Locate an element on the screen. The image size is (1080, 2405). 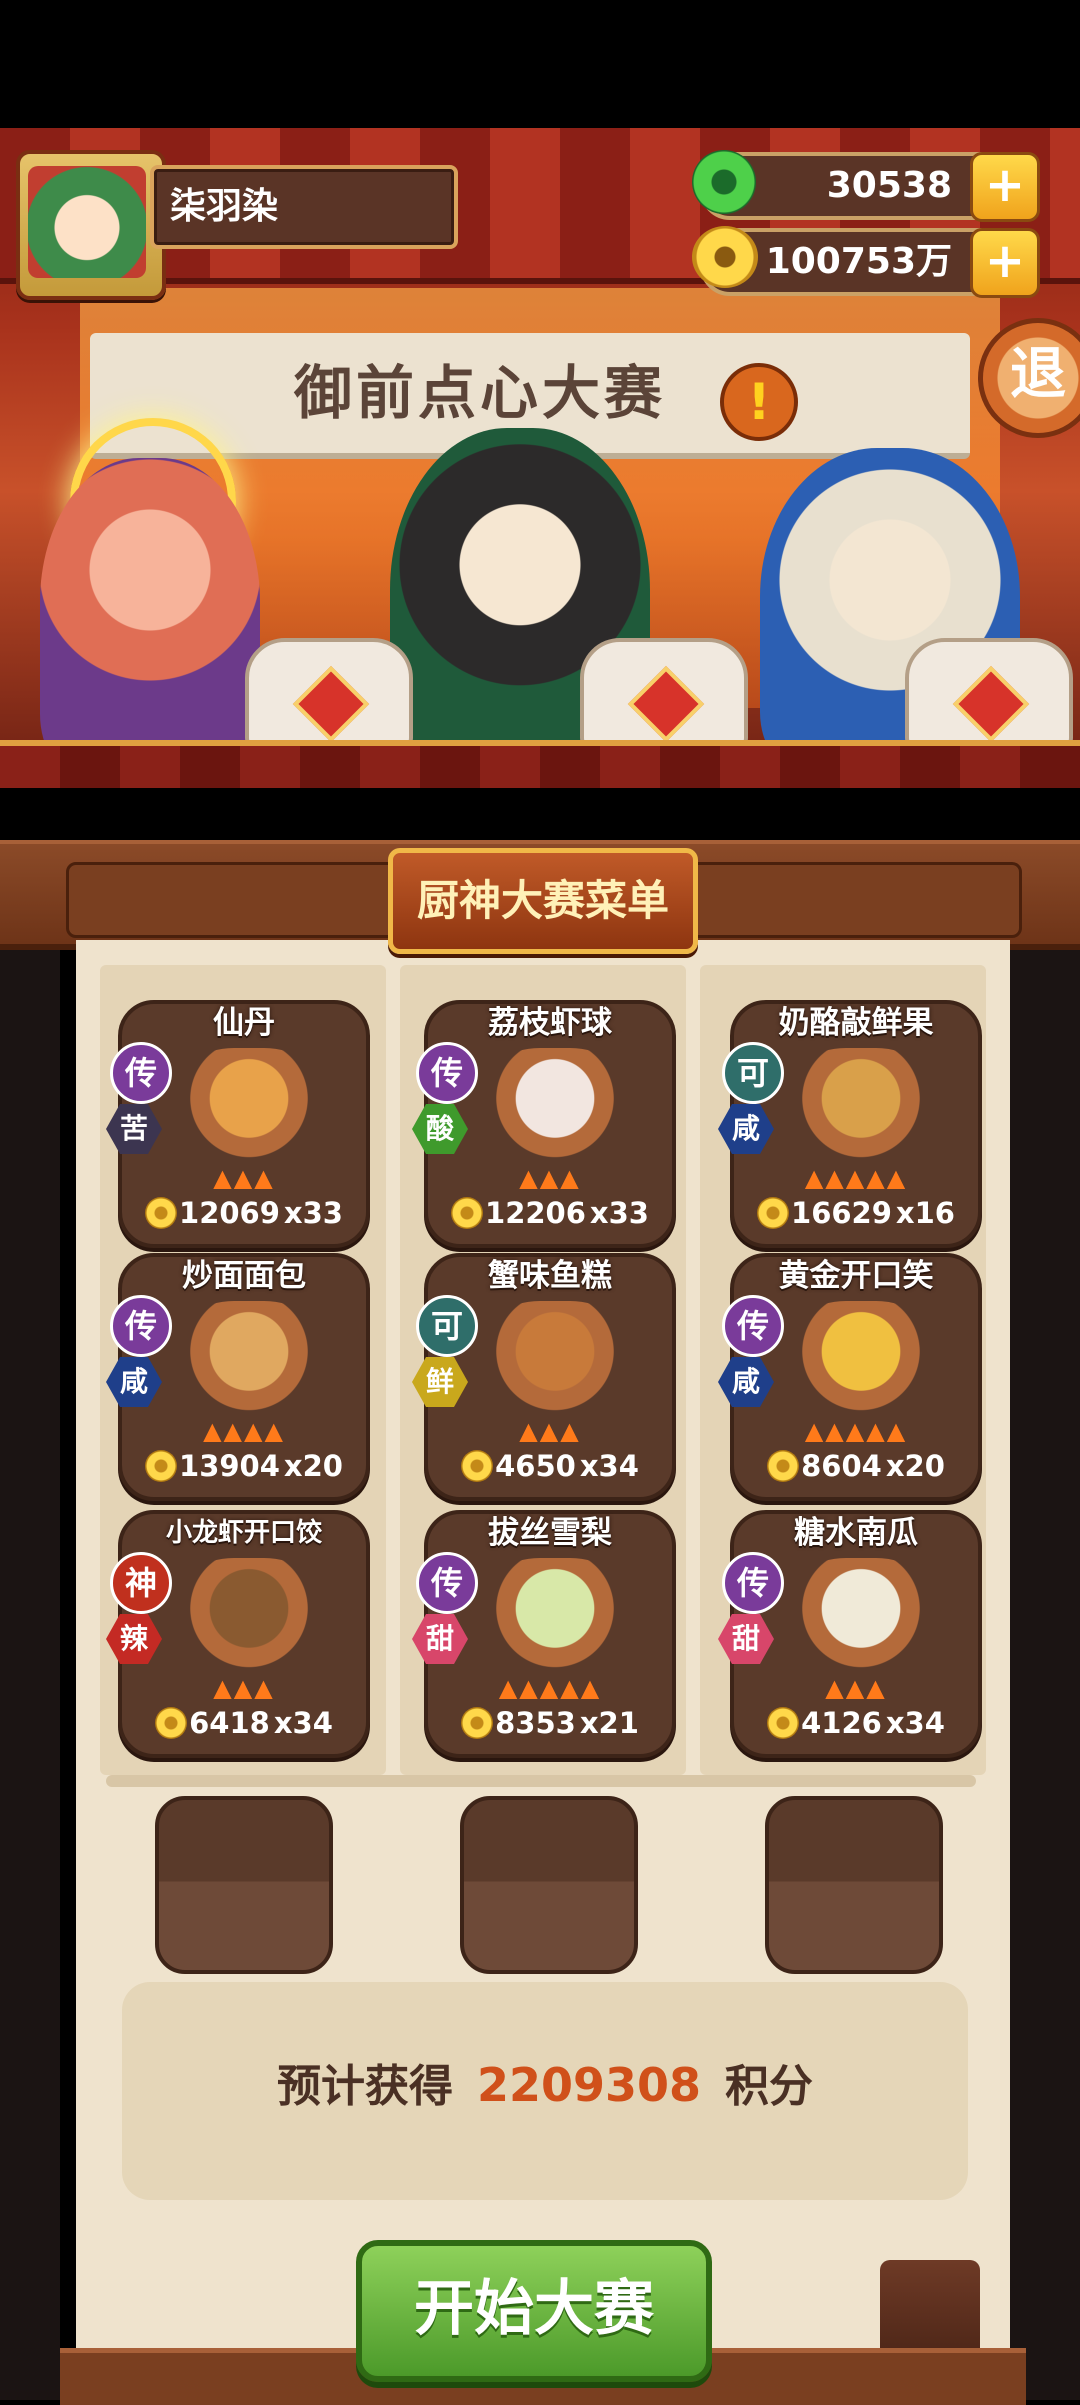
dish-price: 12206 is located at coordinates (535, 1213).